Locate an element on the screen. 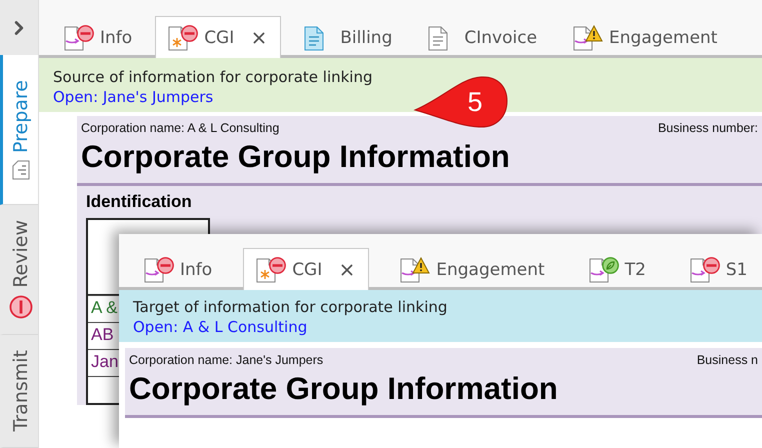  document-tab: S1 is located at coordinates (718, 269).